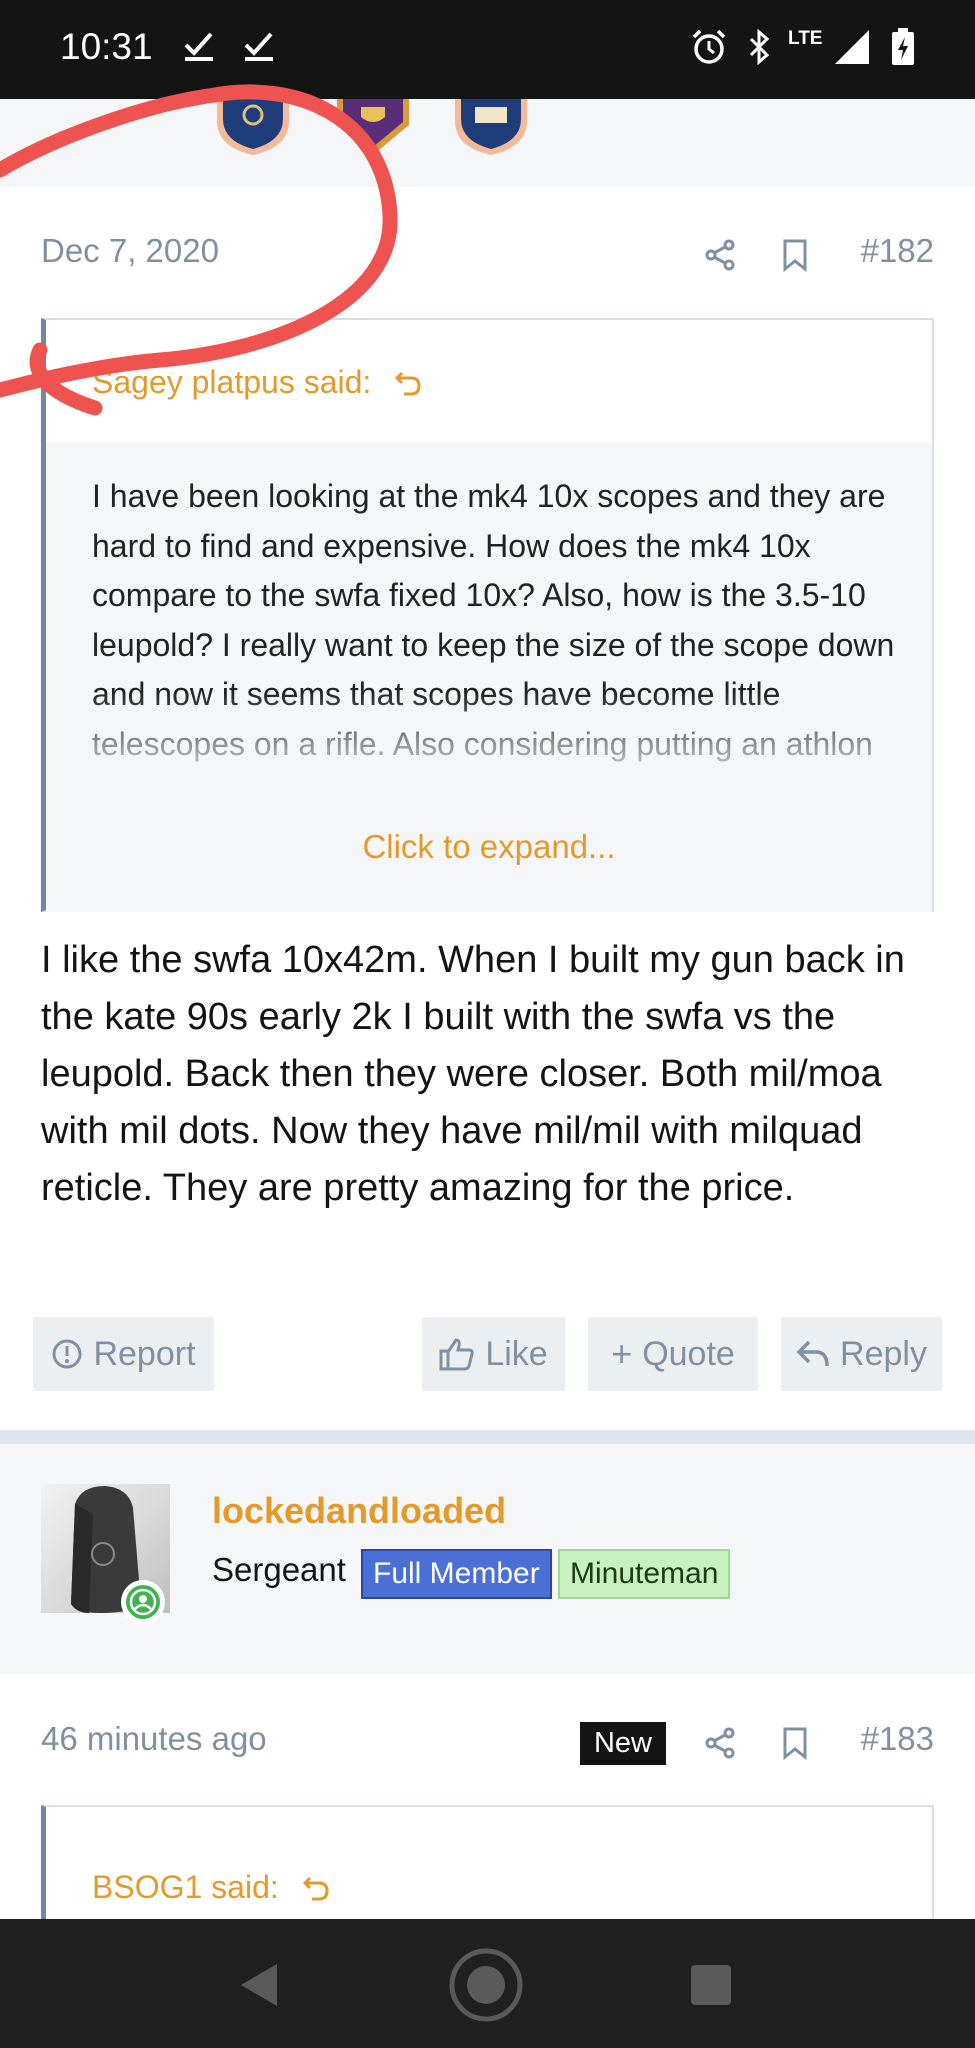 The height and width of the screenshot is (2048, 975). I want to click on reply-button: Reply, so click(861, 1354).